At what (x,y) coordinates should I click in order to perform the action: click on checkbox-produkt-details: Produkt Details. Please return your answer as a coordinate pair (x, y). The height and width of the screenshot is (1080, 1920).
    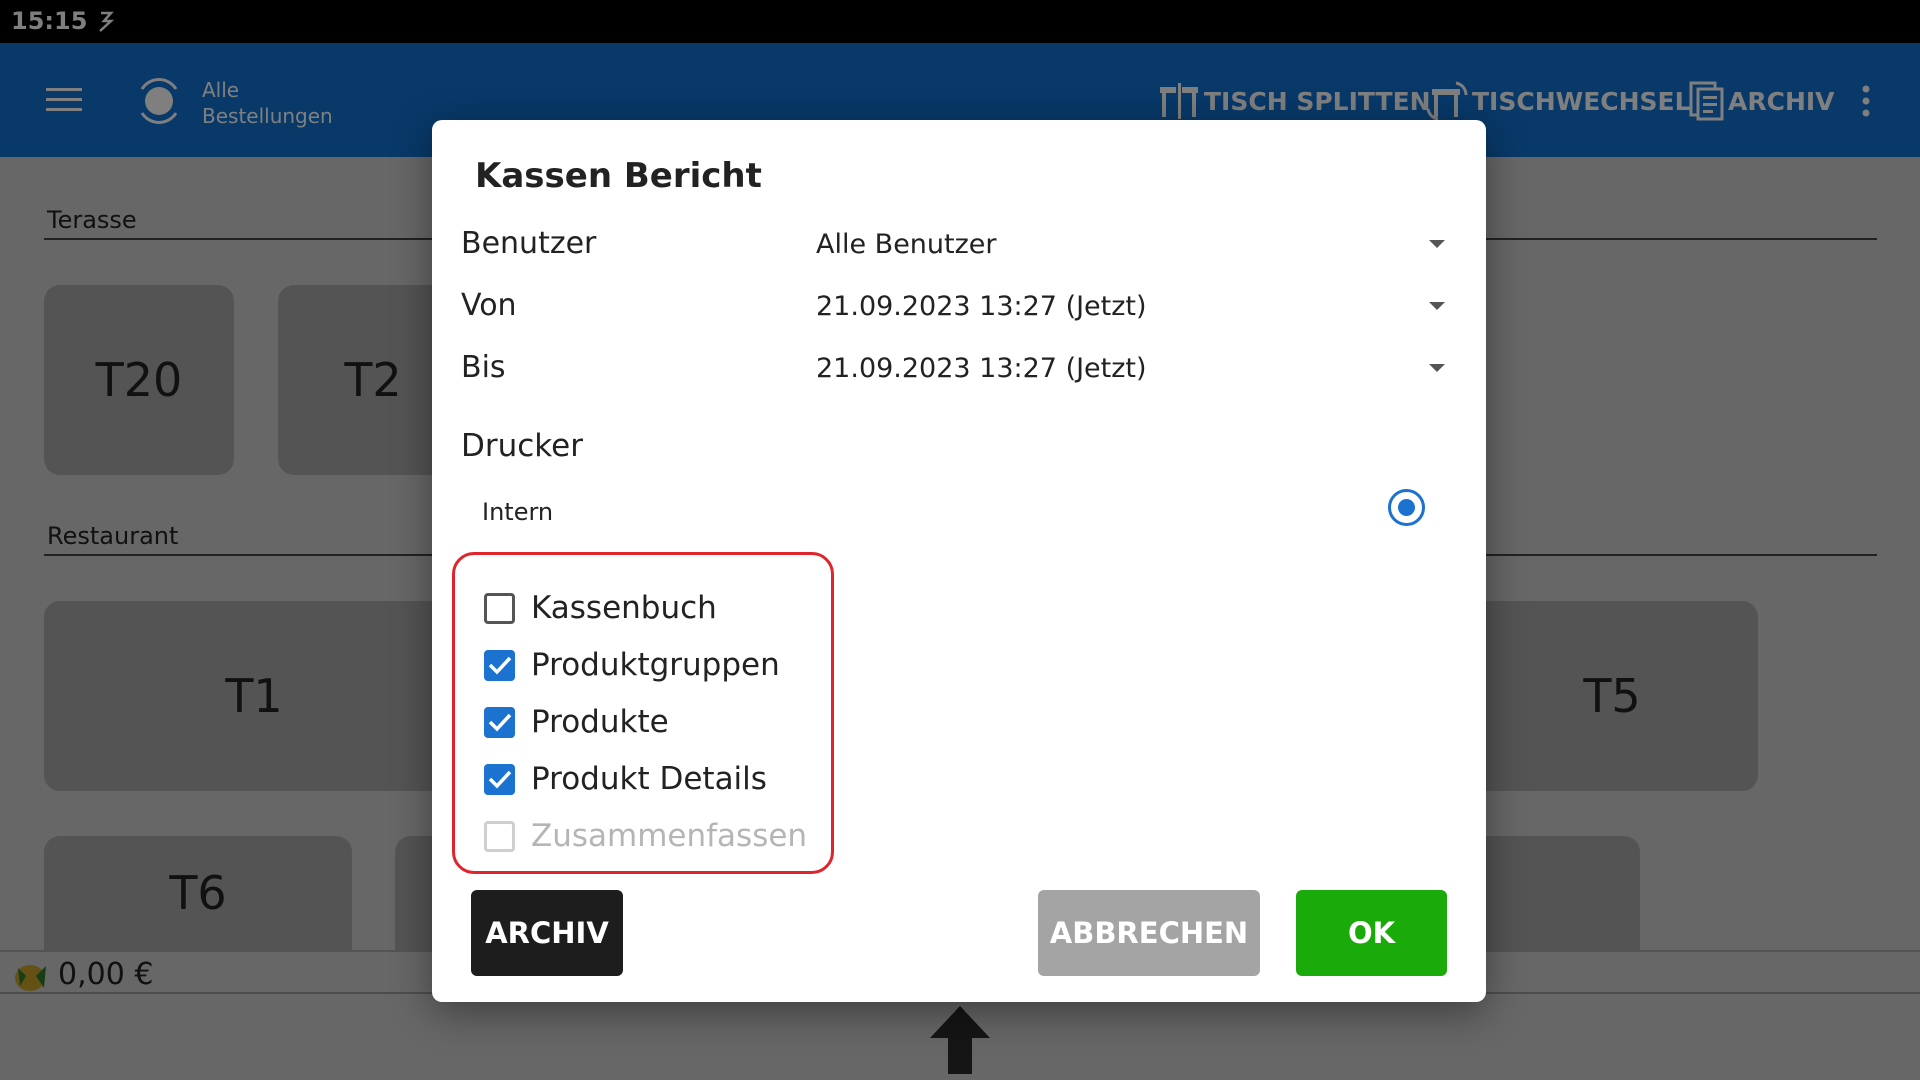
    Looking at the image, I should click on (625, 779).